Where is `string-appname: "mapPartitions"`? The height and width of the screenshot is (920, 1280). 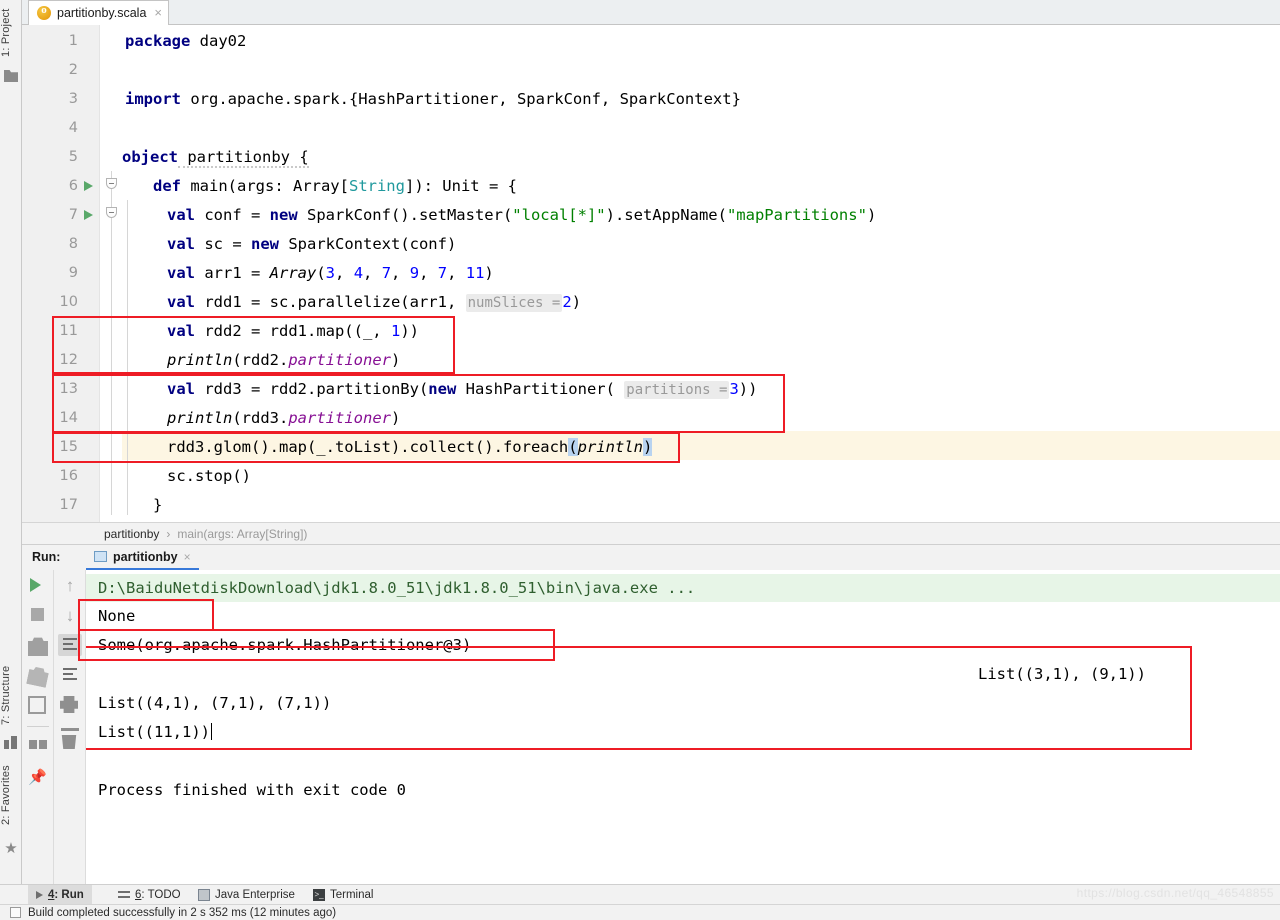 string-appname: "mapPartitions" is located at coordinates (796, 215).